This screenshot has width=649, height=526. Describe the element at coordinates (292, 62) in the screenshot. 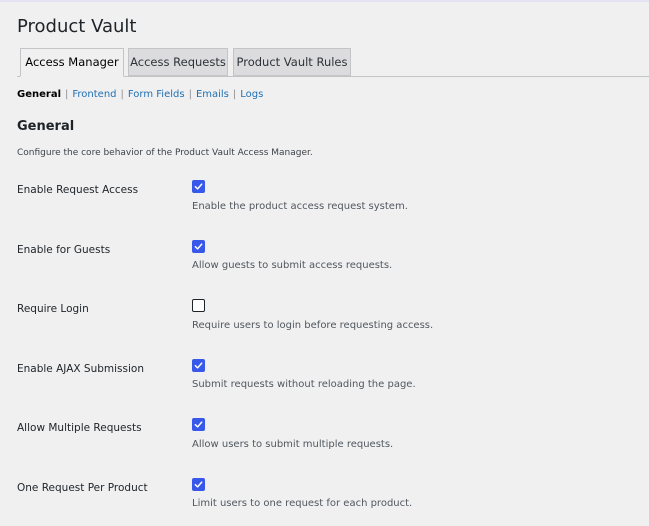

I see `tab-product-vault-rules: Product Vault Rules` at that location.